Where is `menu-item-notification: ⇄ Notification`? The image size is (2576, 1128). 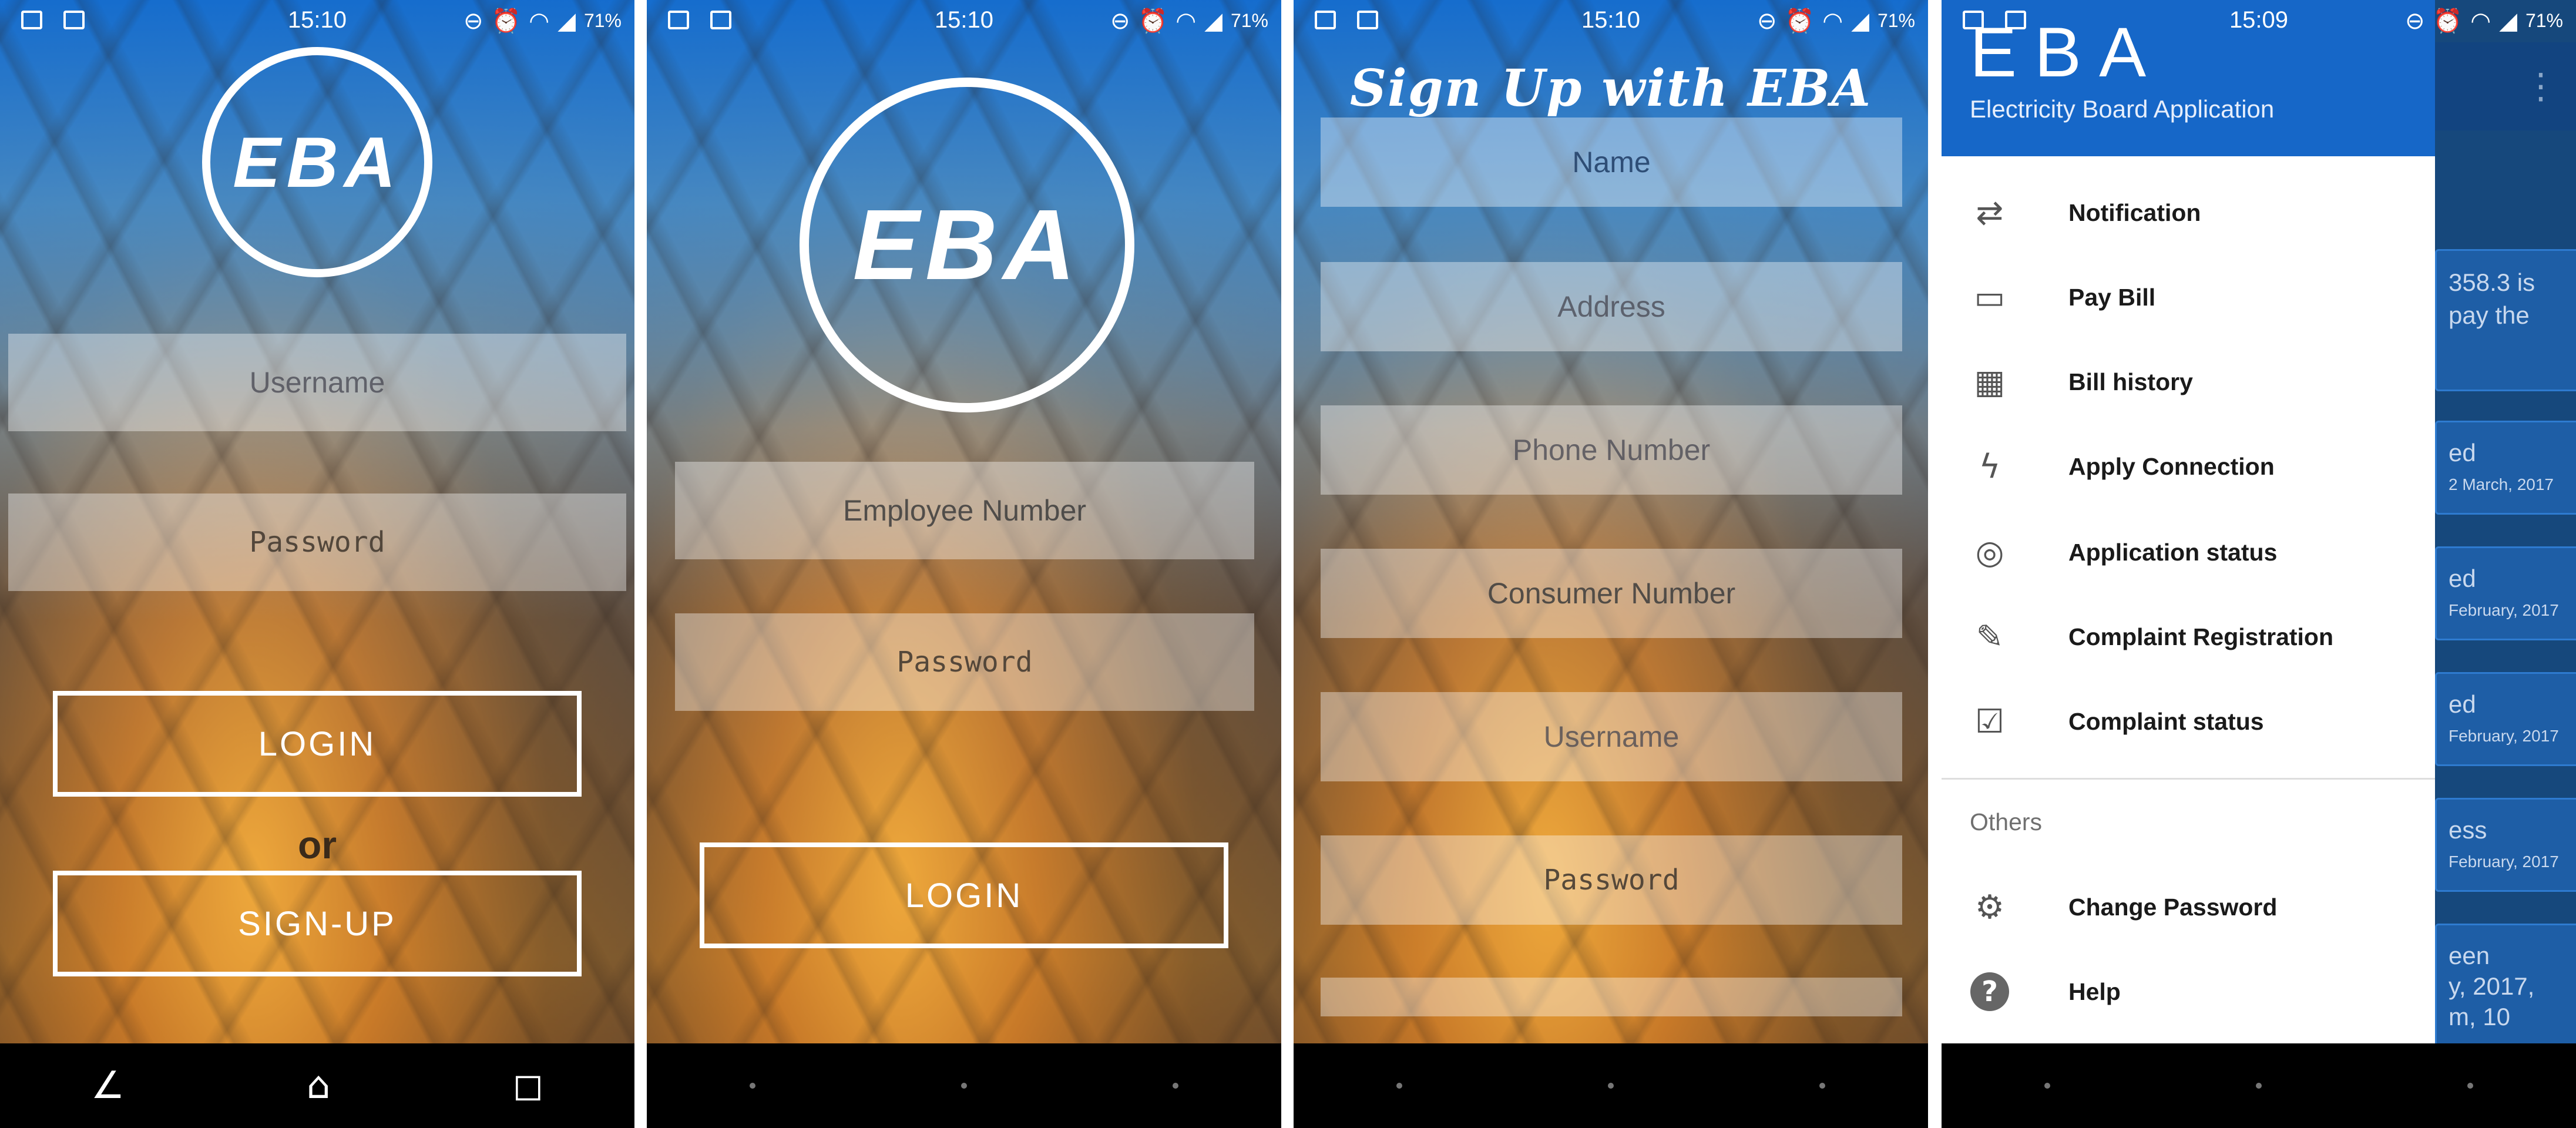
menu-item-notification: ⇄ Notification is located at coordinates (2188, 212).